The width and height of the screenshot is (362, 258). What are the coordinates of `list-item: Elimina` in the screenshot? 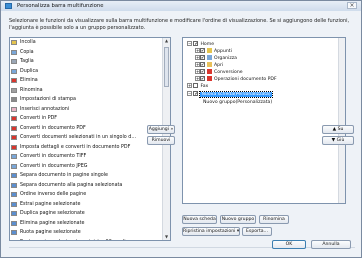 It's located at (90, 81).